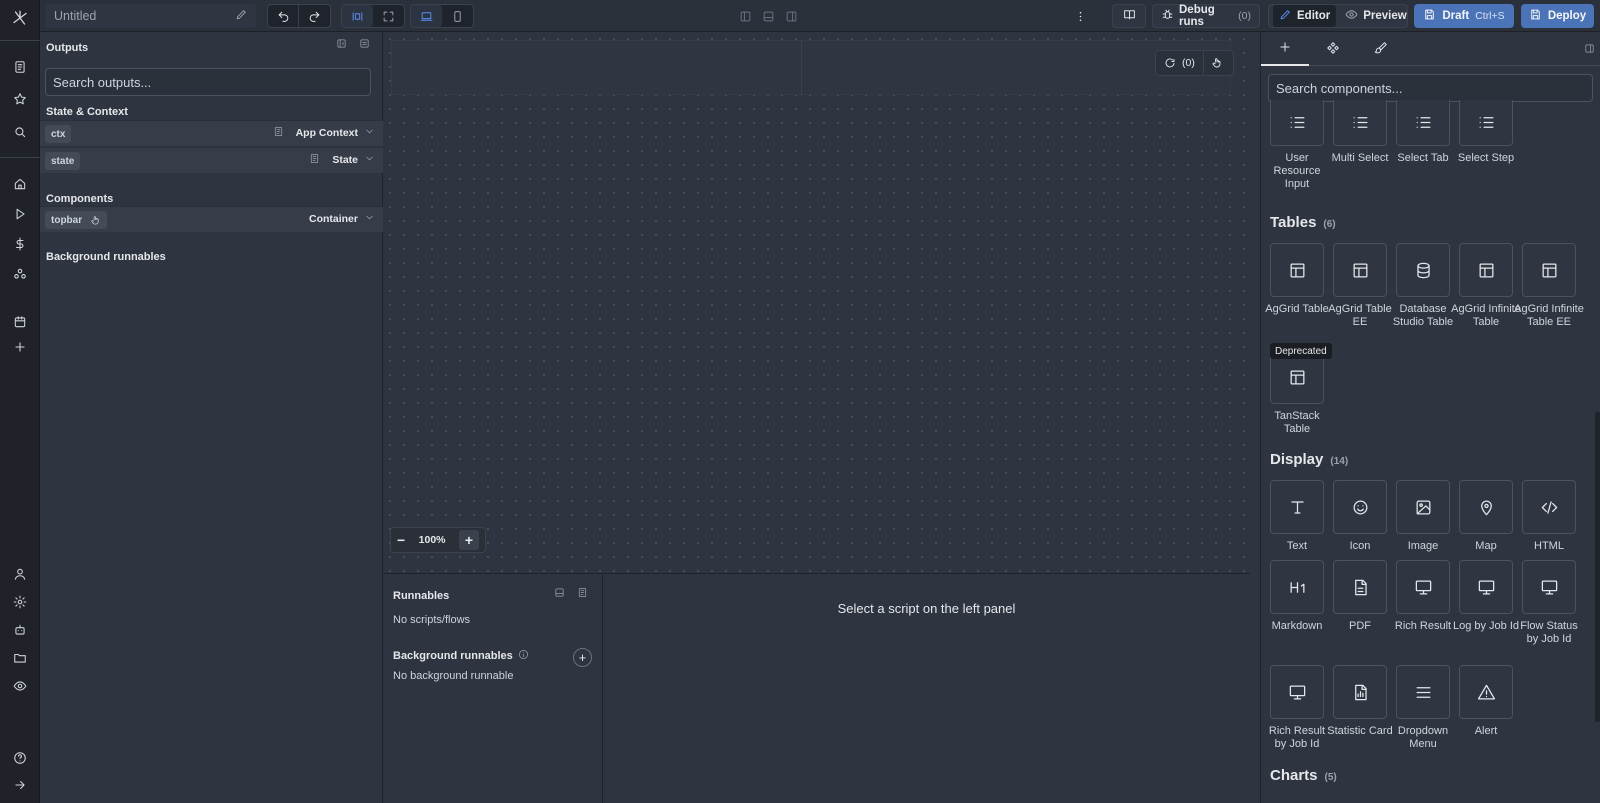 The height and width of the screenshot is (803, 1600). What do you see at coordinates (20, 574) in the screenshot?
I see `user-icon` at bounding box center [20, 574].